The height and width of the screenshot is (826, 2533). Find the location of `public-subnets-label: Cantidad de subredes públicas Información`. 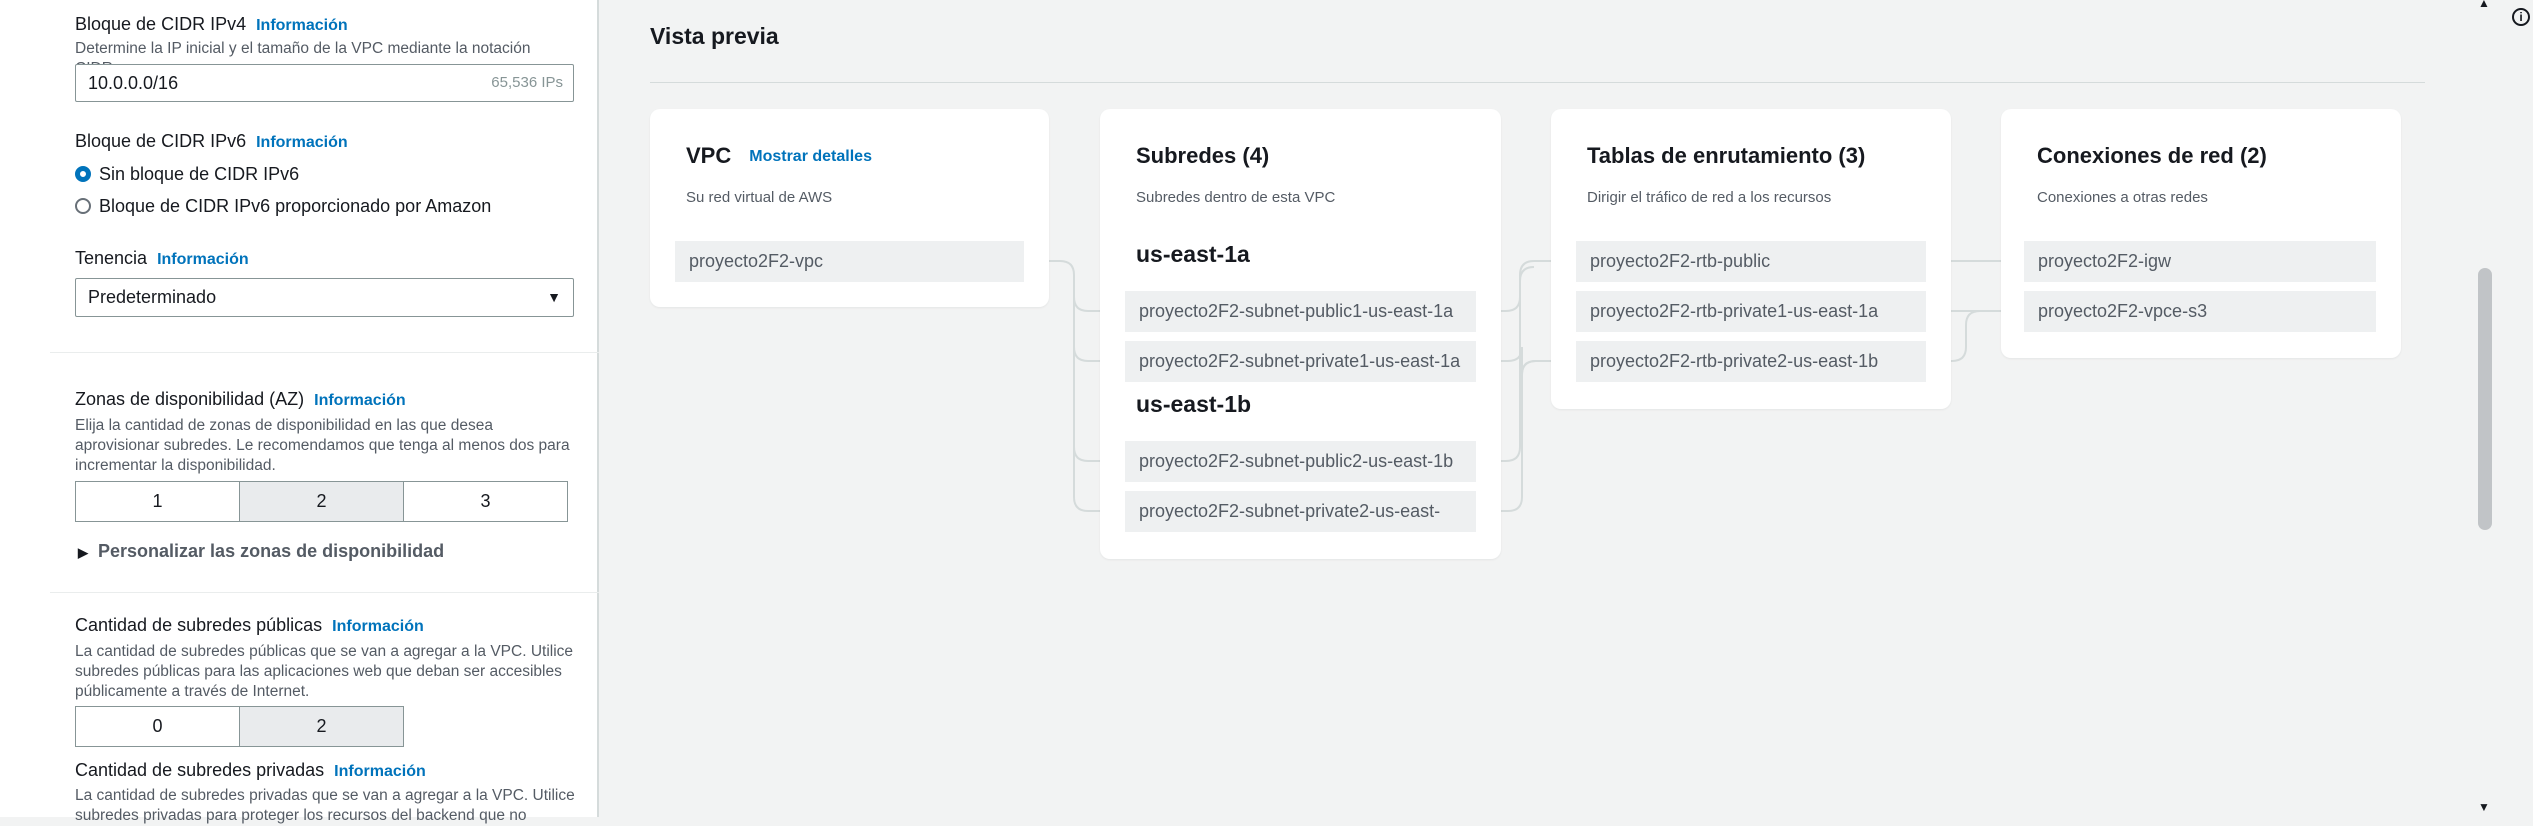

public-subnets-label: Cantidad de subredes públicas Información is located at coordinates (249, 625).